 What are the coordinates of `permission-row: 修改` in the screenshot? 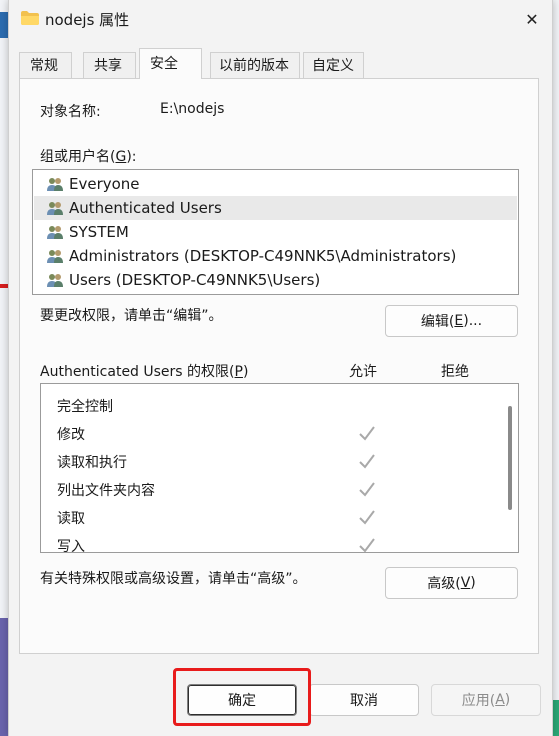 It's located at (271, 433).